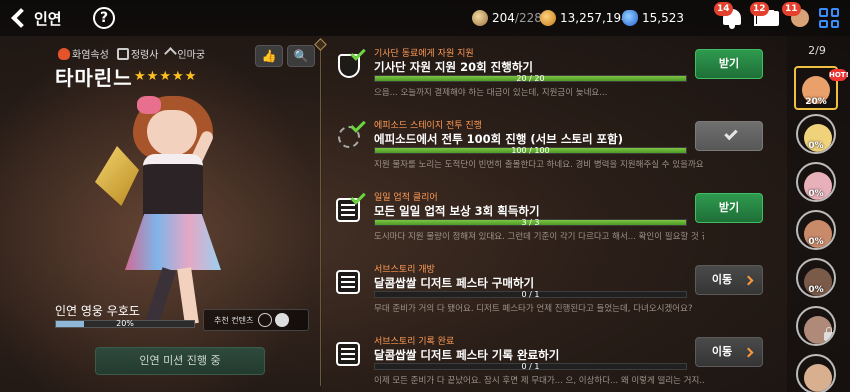 The height and width of the screenshot is (392, 850). What do you see at coordinates (414, 342) in the screenshot?
I see `quest-category: 서브스토리 기록 완료` at bounding box center [414, 342].